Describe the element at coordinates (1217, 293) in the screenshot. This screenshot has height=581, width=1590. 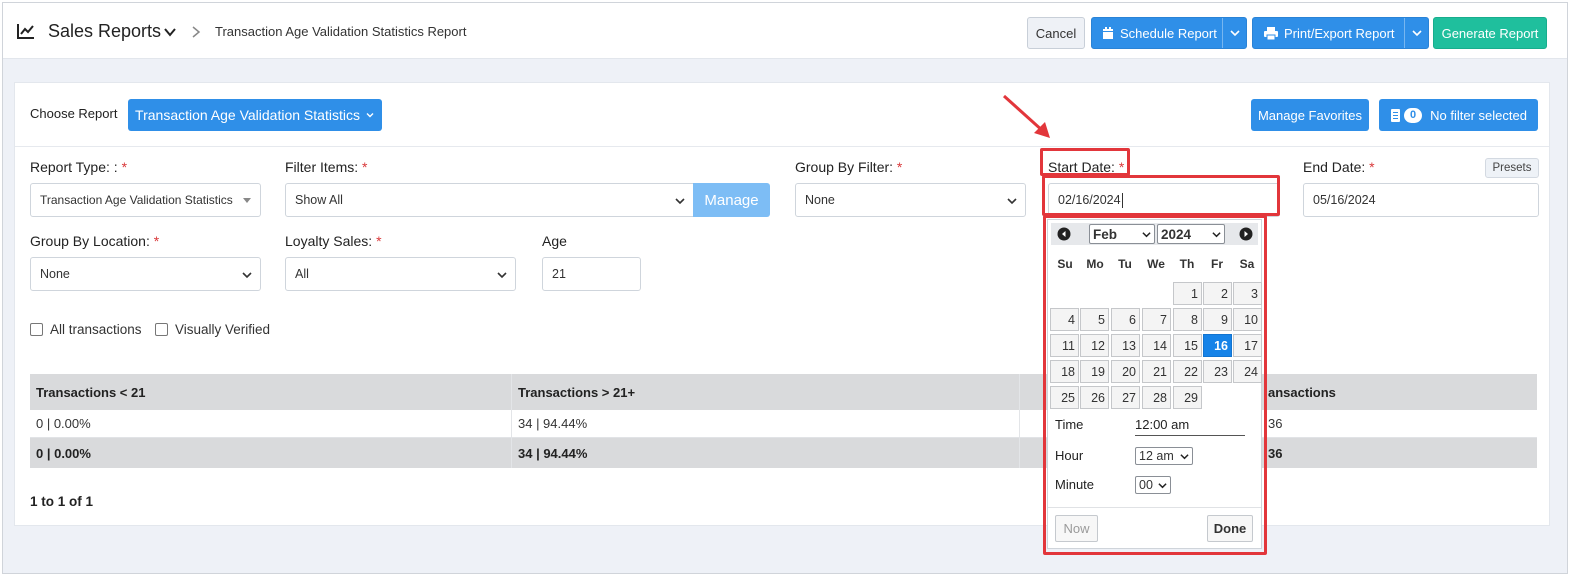
I see `calendar-day: 2` at that location.